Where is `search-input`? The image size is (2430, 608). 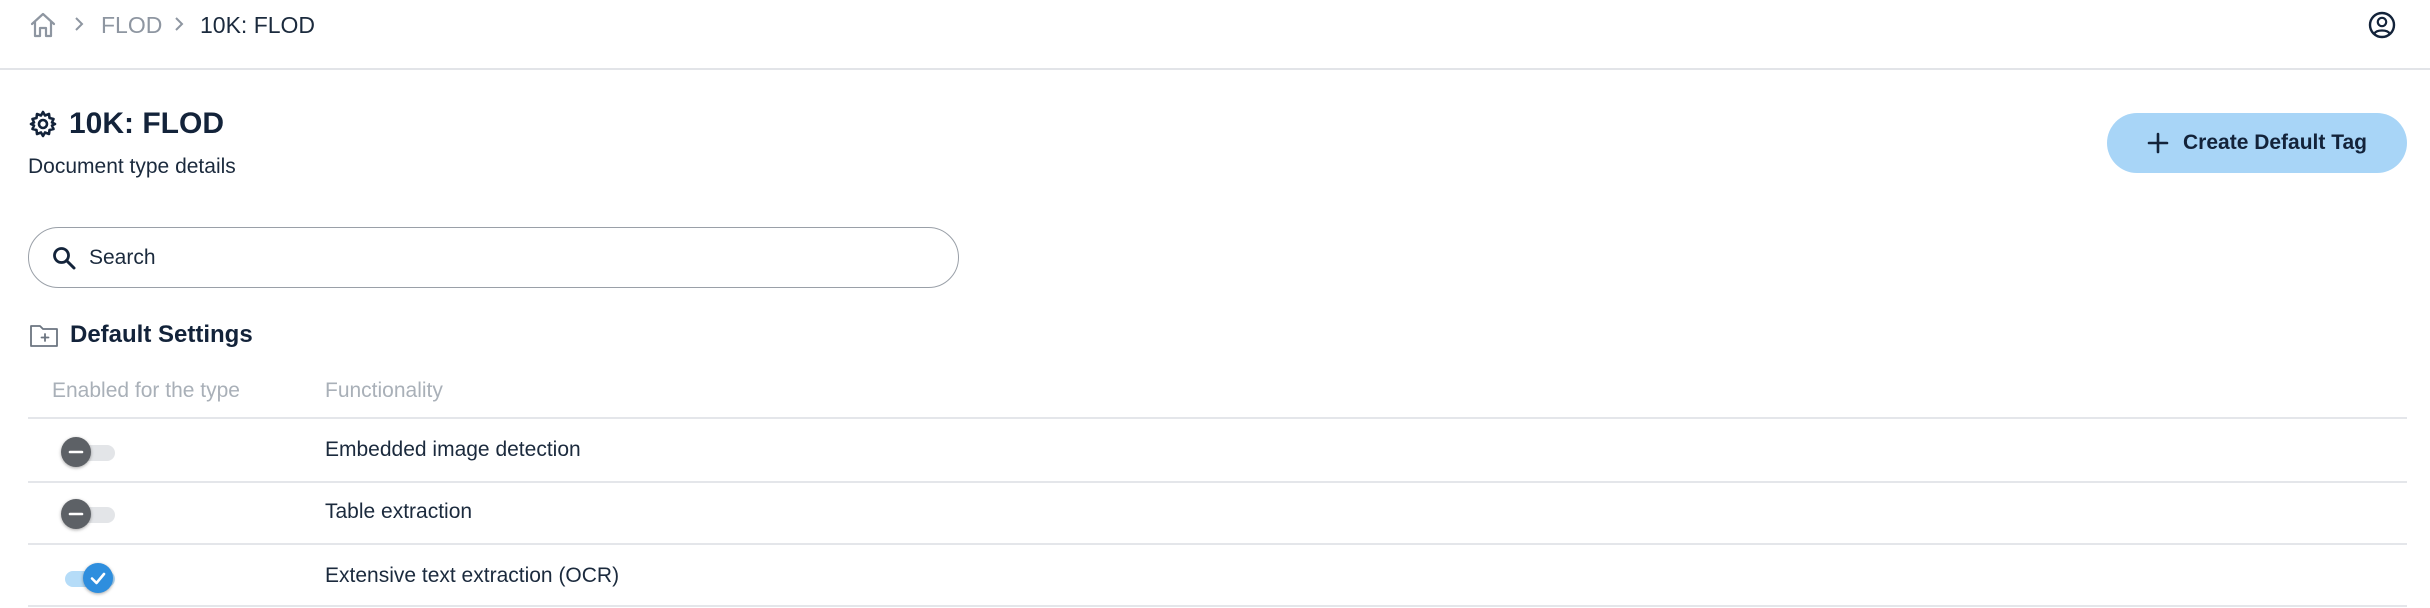
search-input is located at coordinates (507, 258).